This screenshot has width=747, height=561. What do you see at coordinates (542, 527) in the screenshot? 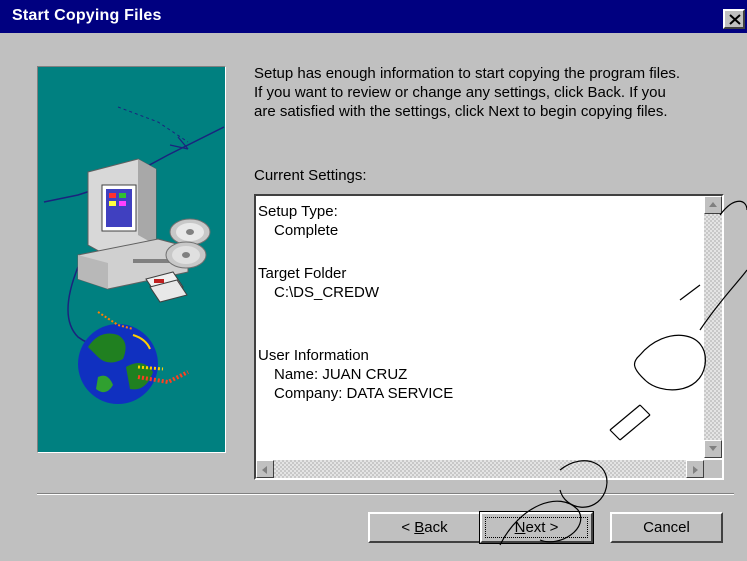
I see `next-label-rest: ext >` at bounding box center [542, 527].